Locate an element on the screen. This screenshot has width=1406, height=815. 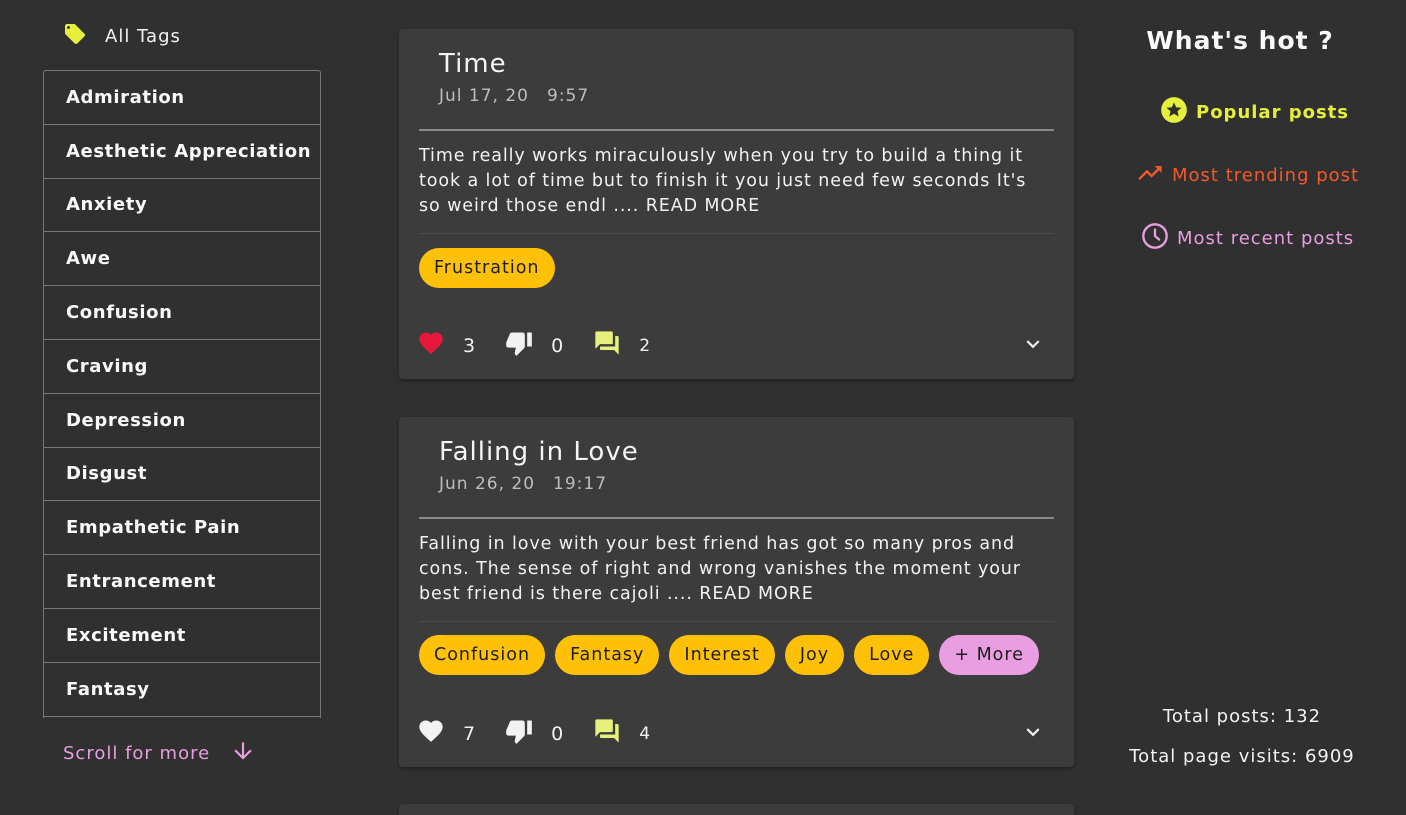
post-tags: Frustration is located at coordinates (487, 268).